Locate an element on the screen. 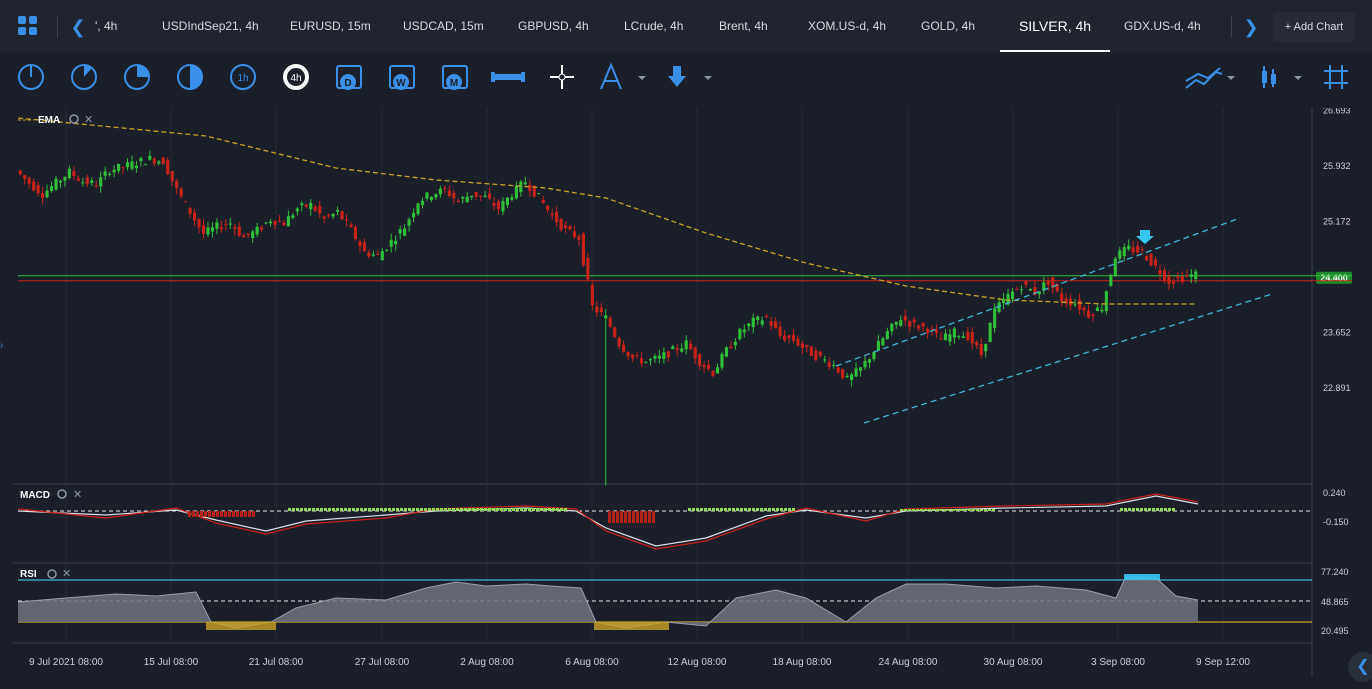 The height and width of the screenshot is (689, 1372). tab-lcrude-4h: LCrude, 4h is located at coordinates (653, 26).